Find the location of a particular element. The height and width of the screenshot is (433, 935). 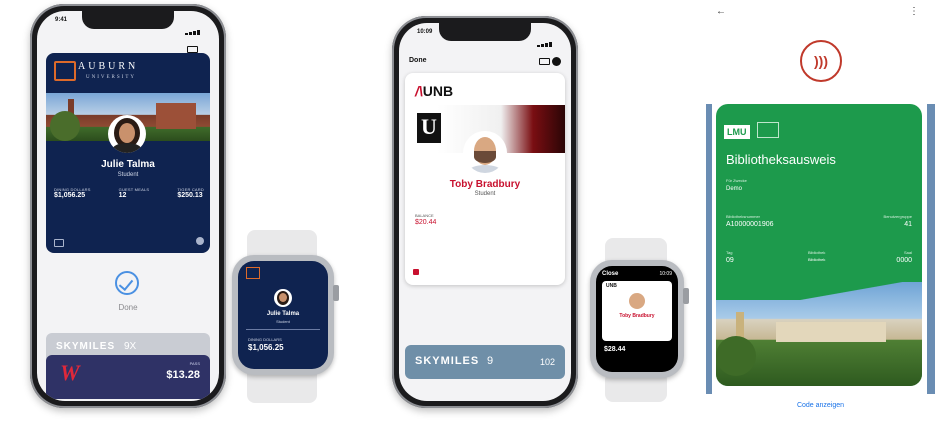

watch-holder-name: Julie Talma is located at coordinates (283, 314).